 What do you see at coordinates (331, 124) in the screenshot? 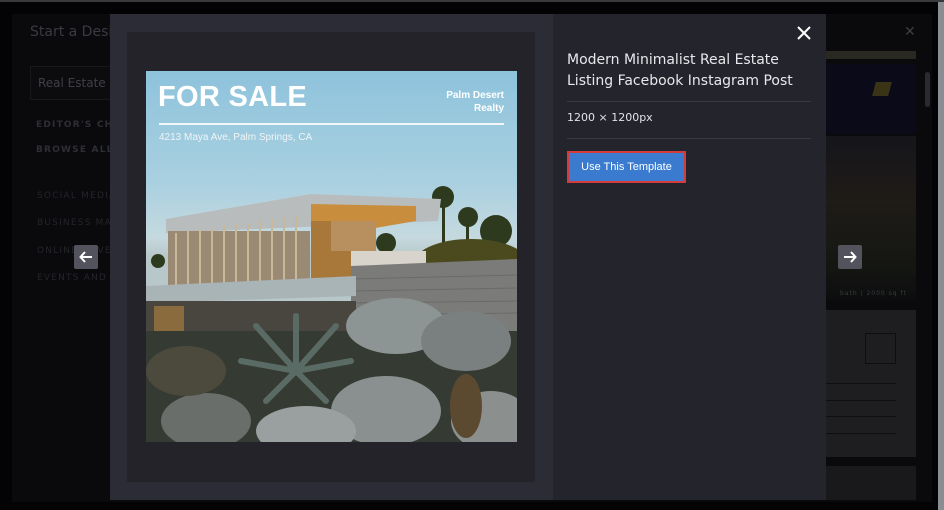
I see `template-divider` at bounding box center [331, 124].